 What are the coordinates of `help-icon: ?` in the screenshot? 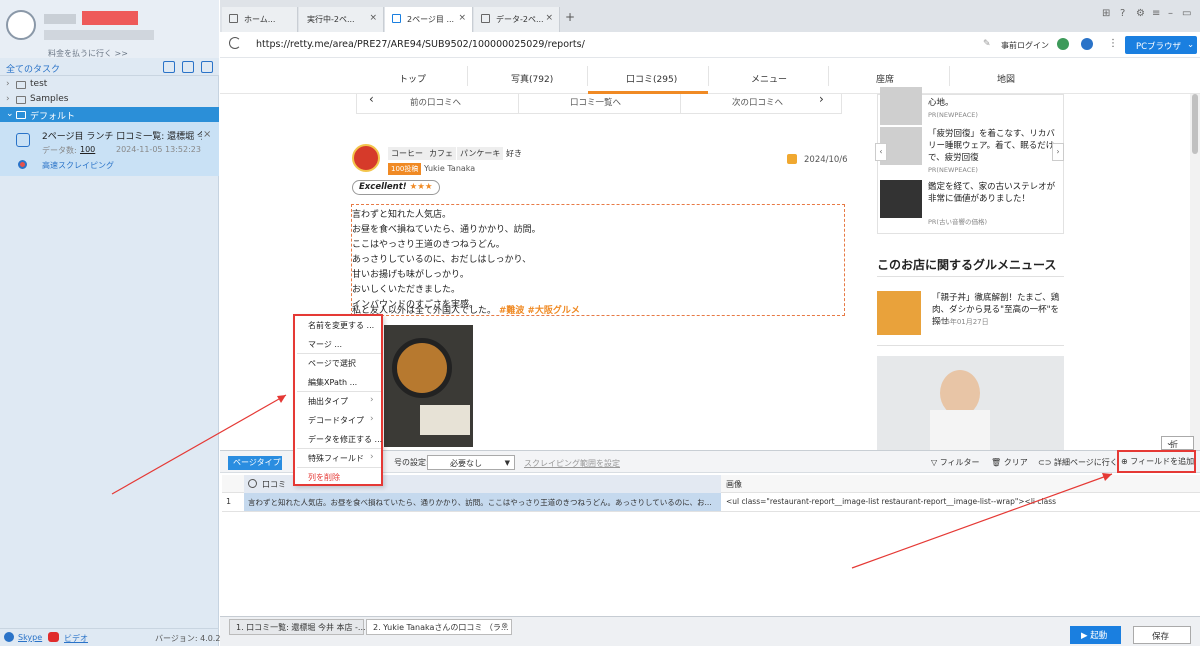 It's located at (1122, 13).